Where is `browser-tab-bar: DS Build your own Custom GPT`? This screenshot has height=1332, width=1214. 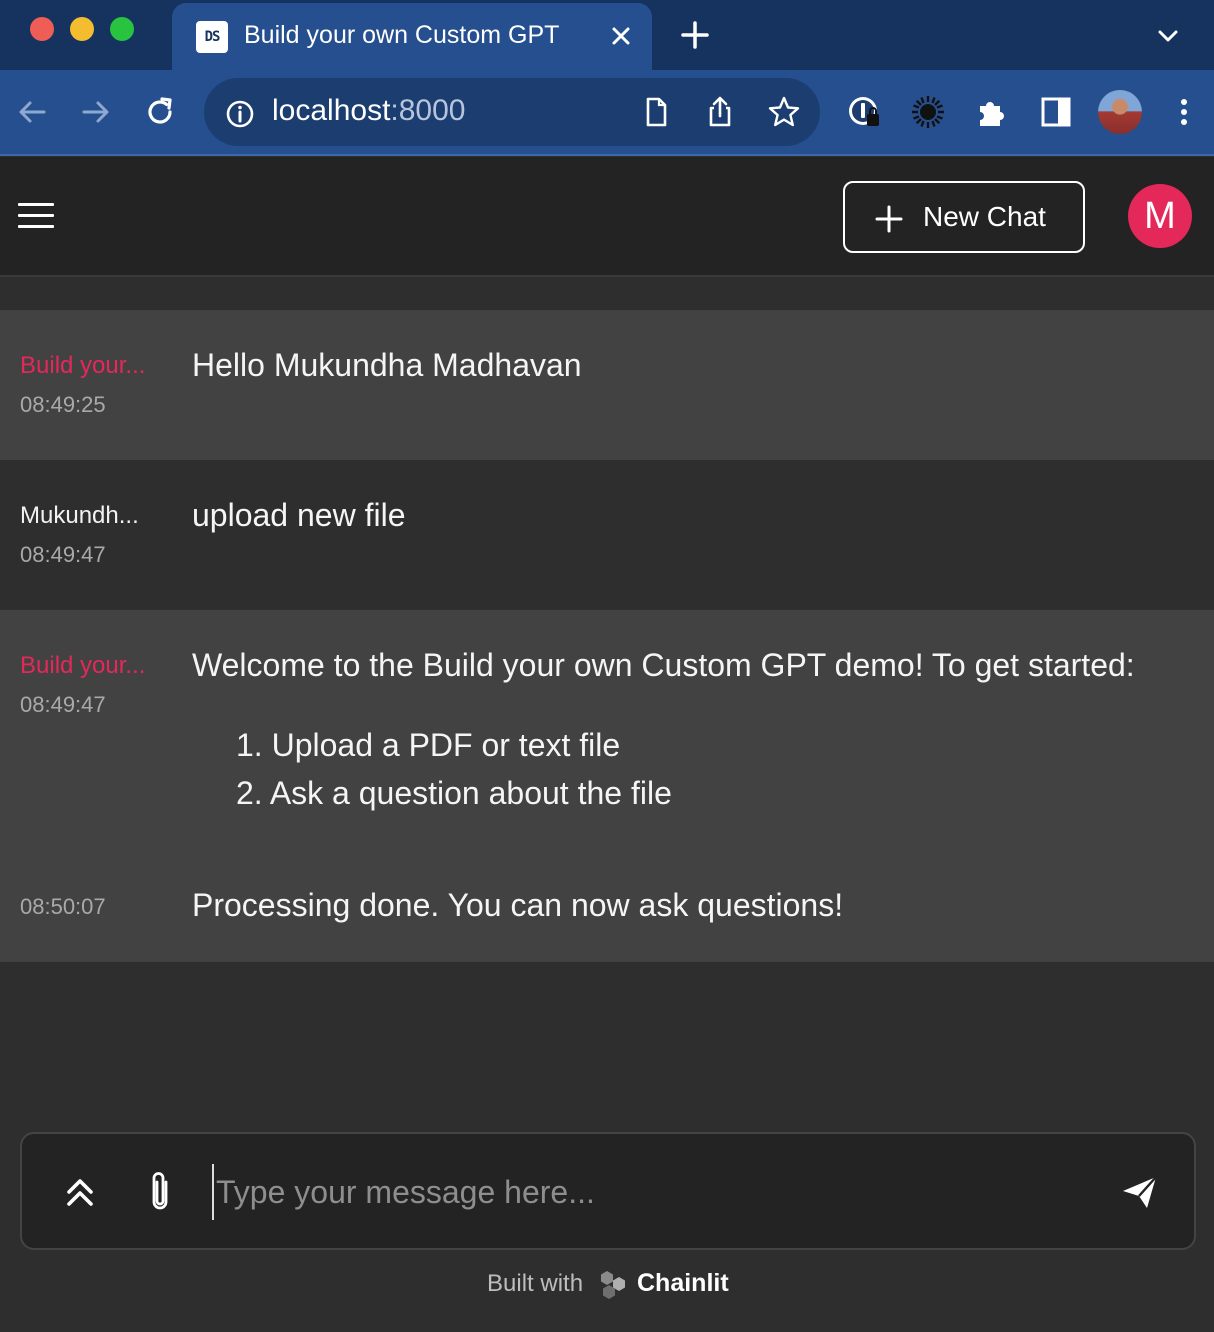
browser-tab-bar: DS Build your own Custom GPT is located at coordinates (607, 35).